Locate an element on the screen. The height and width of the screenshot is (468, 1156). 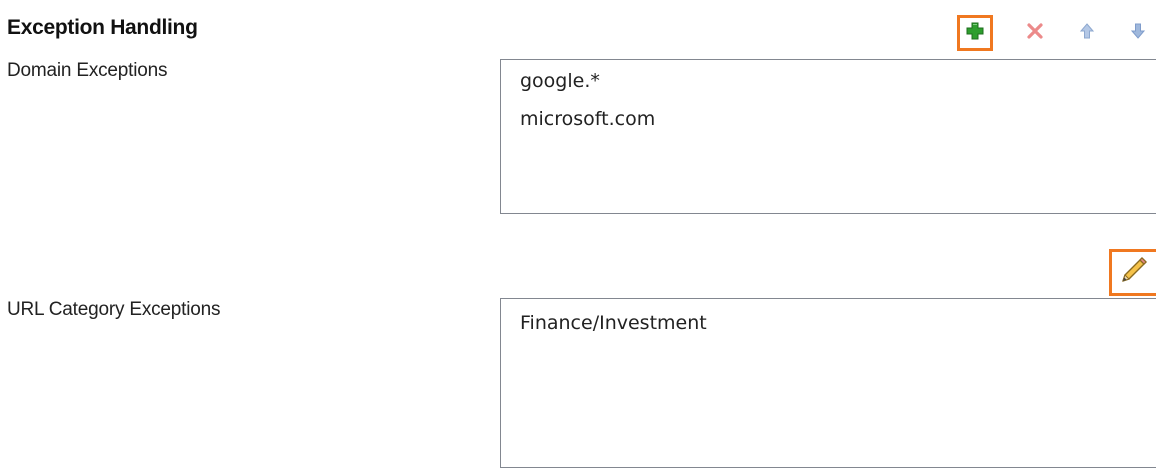
delete-x-icon is located at coordinates (1035, 33).